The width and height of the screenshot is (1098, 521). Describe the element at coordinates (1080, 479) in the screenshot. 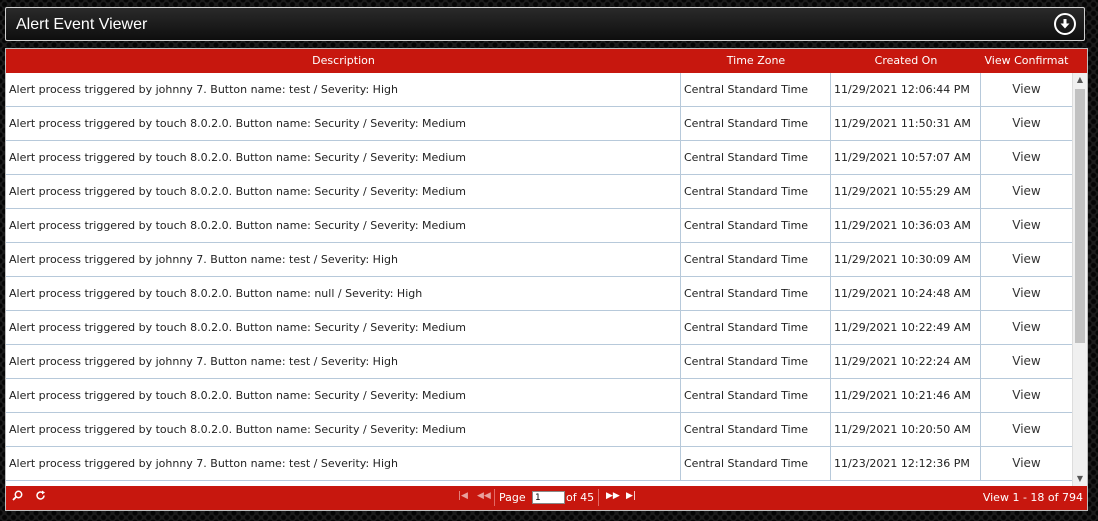

I see `scroll-down-arrow-icon: ▼` at that location.